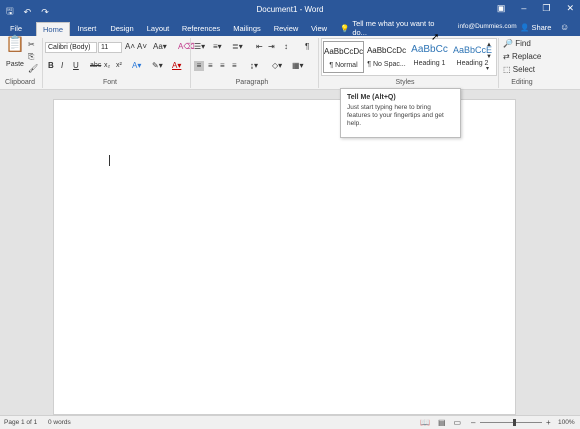 The width and height of the screenshot is (580, 429). Describe the element at coordinates (371, 97) in the screenshot. I see `tooltip-title: Tell Me (Alt+Q)` at that location.